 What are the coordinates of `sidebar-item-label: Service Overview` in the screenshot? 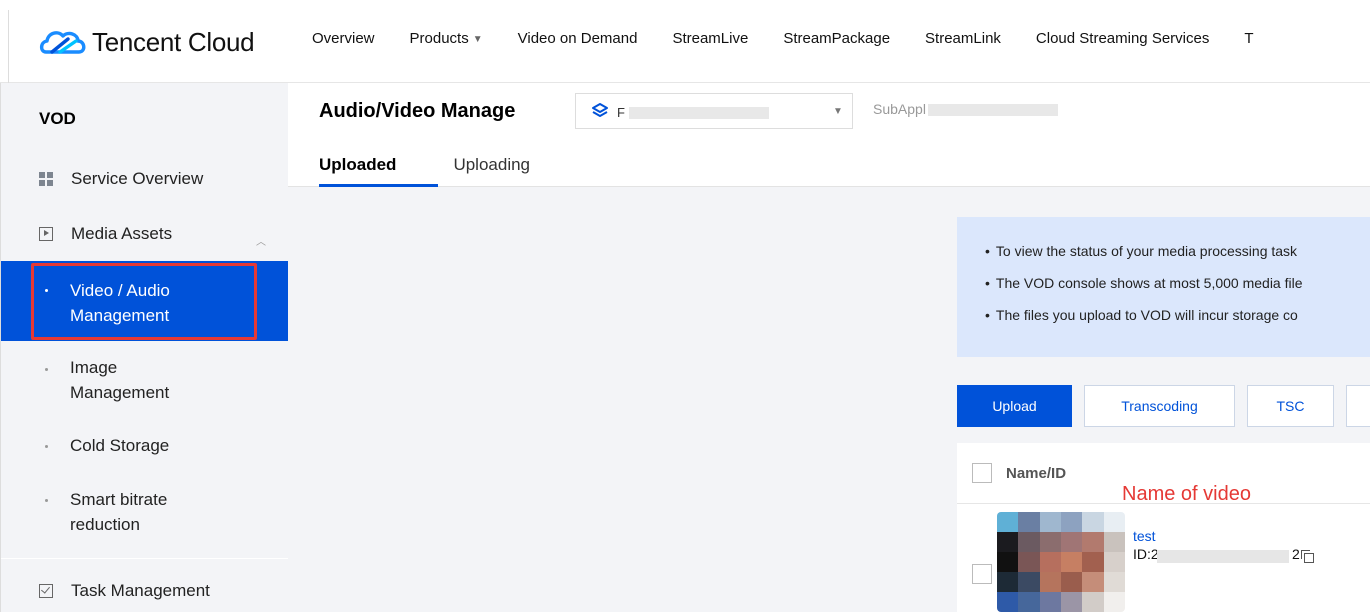 It's located at (137, 178).